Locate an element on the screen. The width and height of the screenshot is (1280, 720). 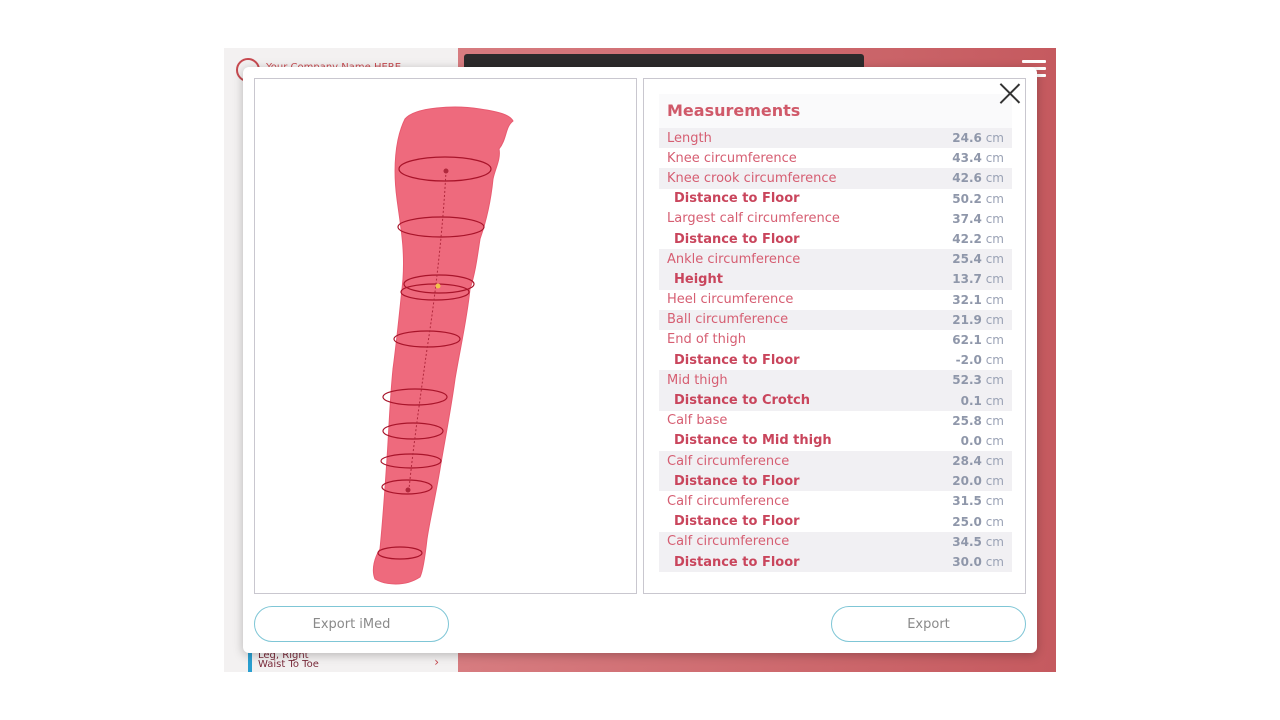
axis-point-knee is located at coordinates (438, 286).